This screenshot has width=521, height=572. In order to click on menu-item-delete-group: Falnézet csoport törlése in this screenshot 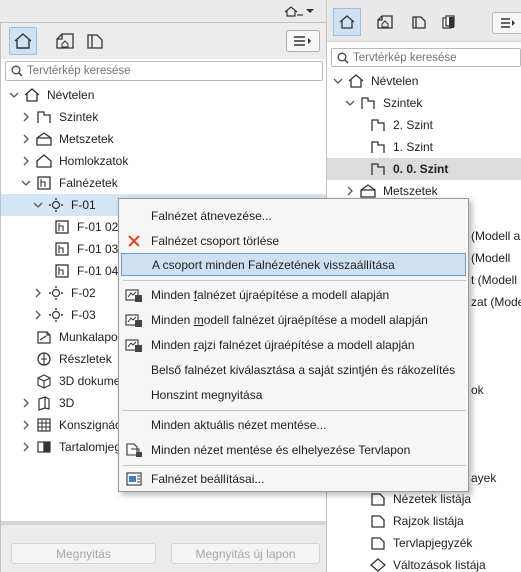, I will do `click(293, 240)`.